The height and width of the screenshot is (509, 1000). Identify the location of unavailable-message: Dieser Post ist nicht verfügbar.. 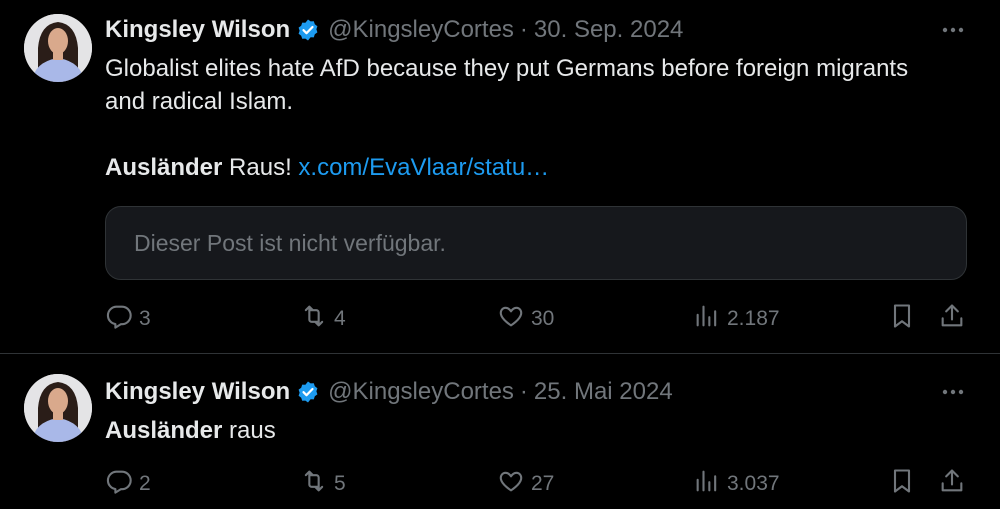
(290, 242).